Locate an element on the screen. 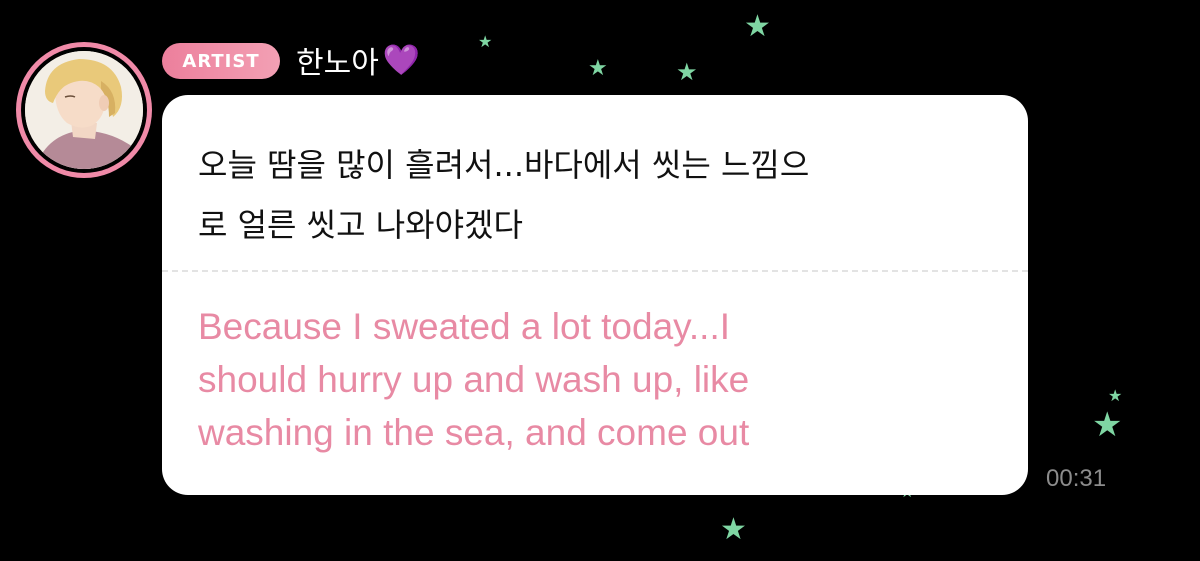 This screenshot has width=1200, height=561. message-original-line: 로 얼른 씻고 나와야겠다 is located at coordinates (360, 225).